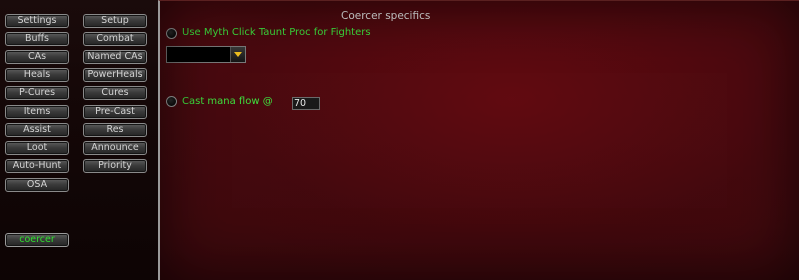  Describe the element at coordinates (37, 93) in the screenshot. I see `sidebar-item-p-cures: P-Cures` at that location.